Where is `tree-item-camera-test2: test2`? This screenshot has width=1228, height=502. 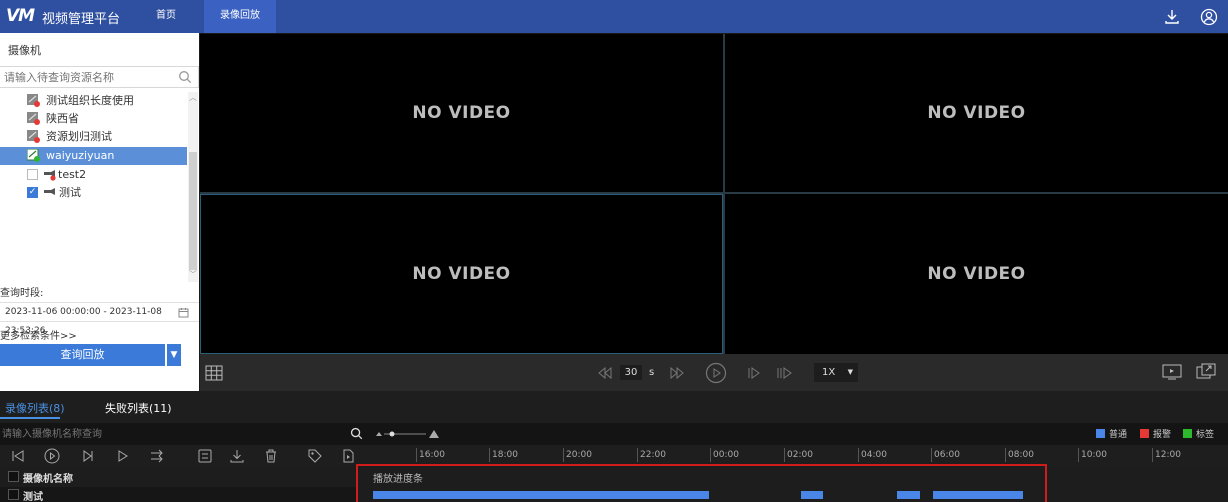 tree-item-camera-test2: test2 is located at coordinates (93, 175).